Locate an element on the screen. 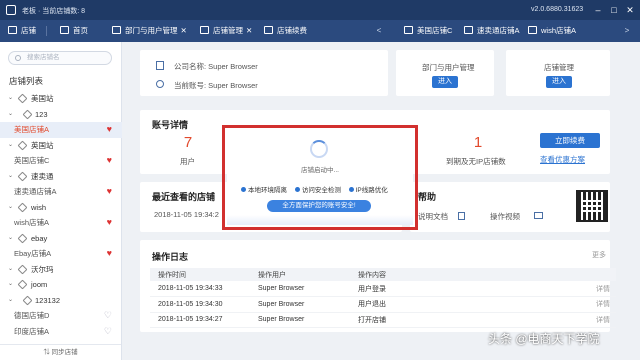 This screenshot has width=640, height=360. nav-shop-manage: 店铺管理 ✕ is located at coordinates (226, 31).